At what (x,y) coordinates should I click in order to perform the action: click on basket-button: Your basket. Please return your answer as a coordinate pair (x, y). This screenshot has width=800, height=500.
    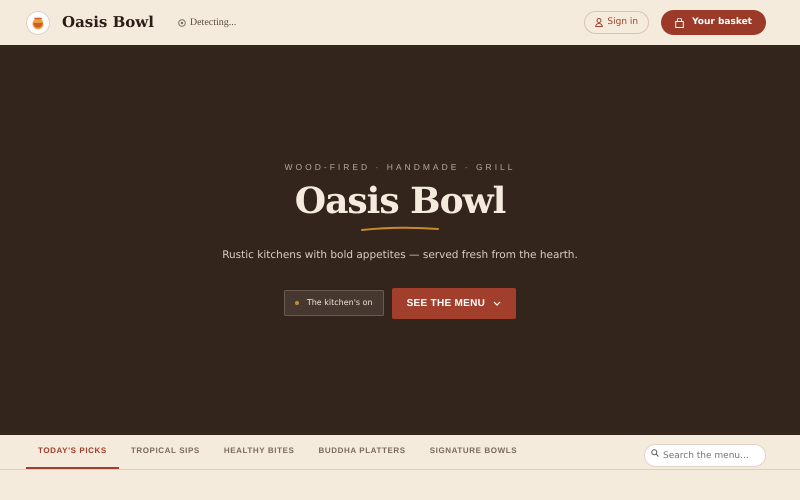
    Looking at the image, I should click on (713, 23).